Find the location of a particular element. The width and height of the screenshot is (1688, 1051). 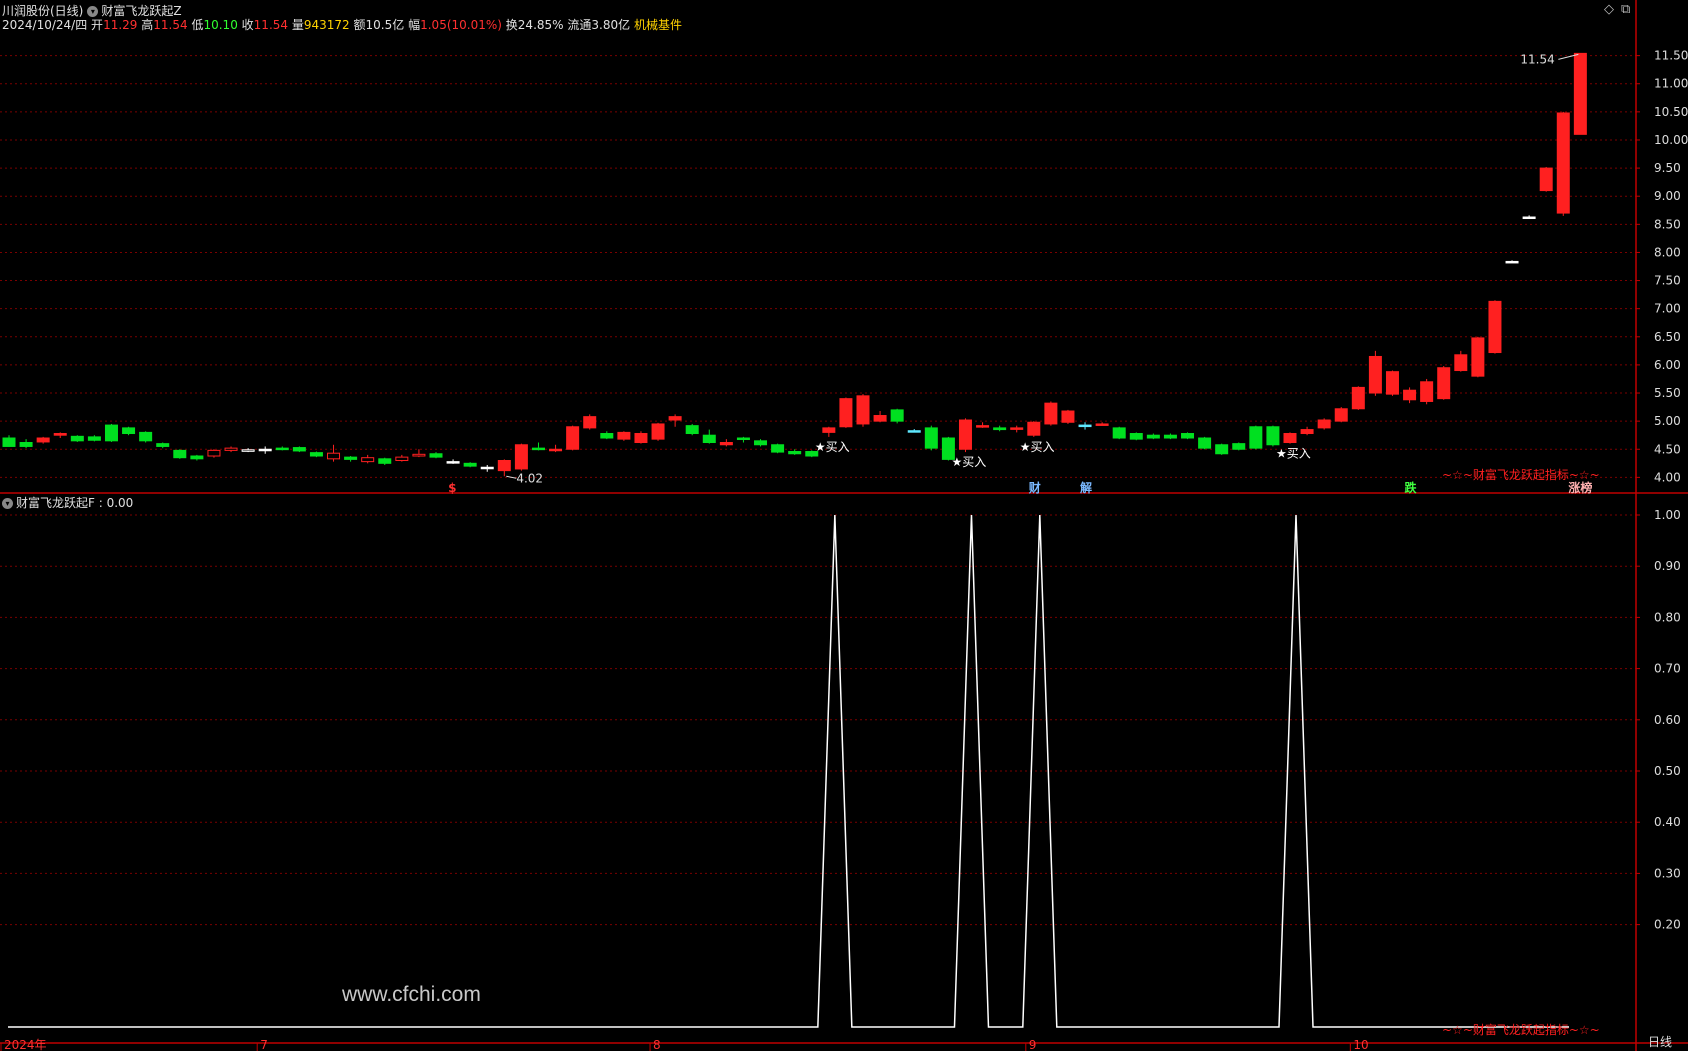

diamond-button: ◇ is located at coordinates (1609, 10).